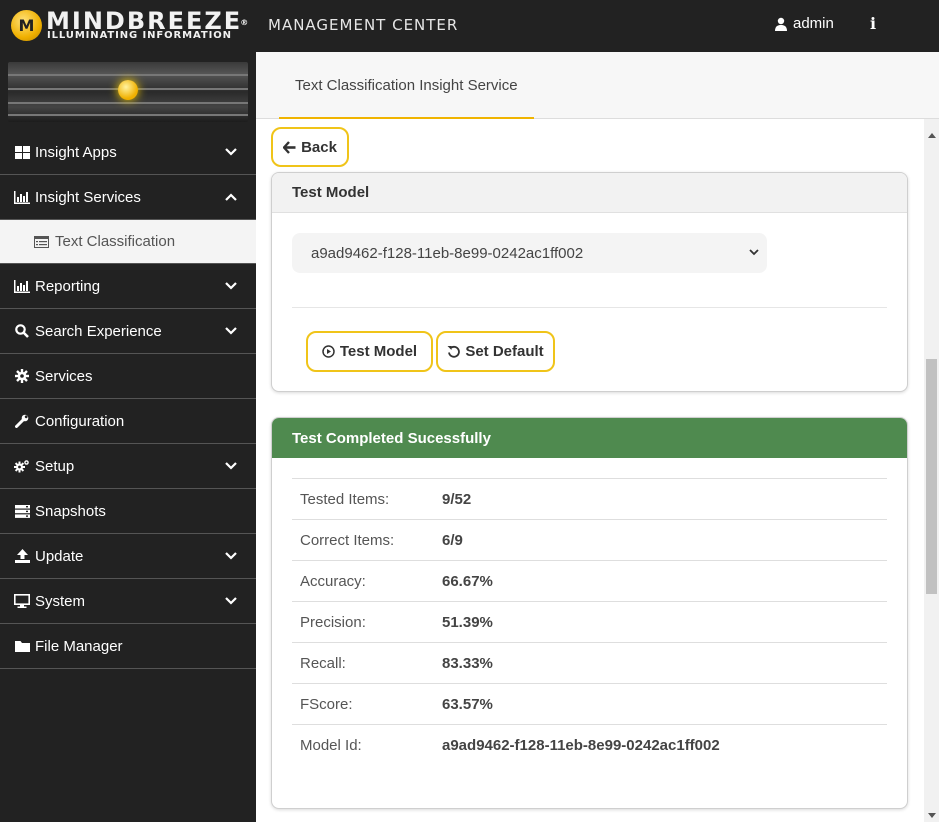  Describe the element at coordinates (130, 26) in the screenshot. I see `mindbreeze-logo: M MINDBREEZE ® ILLUMINATING INFORMATION` at that location.